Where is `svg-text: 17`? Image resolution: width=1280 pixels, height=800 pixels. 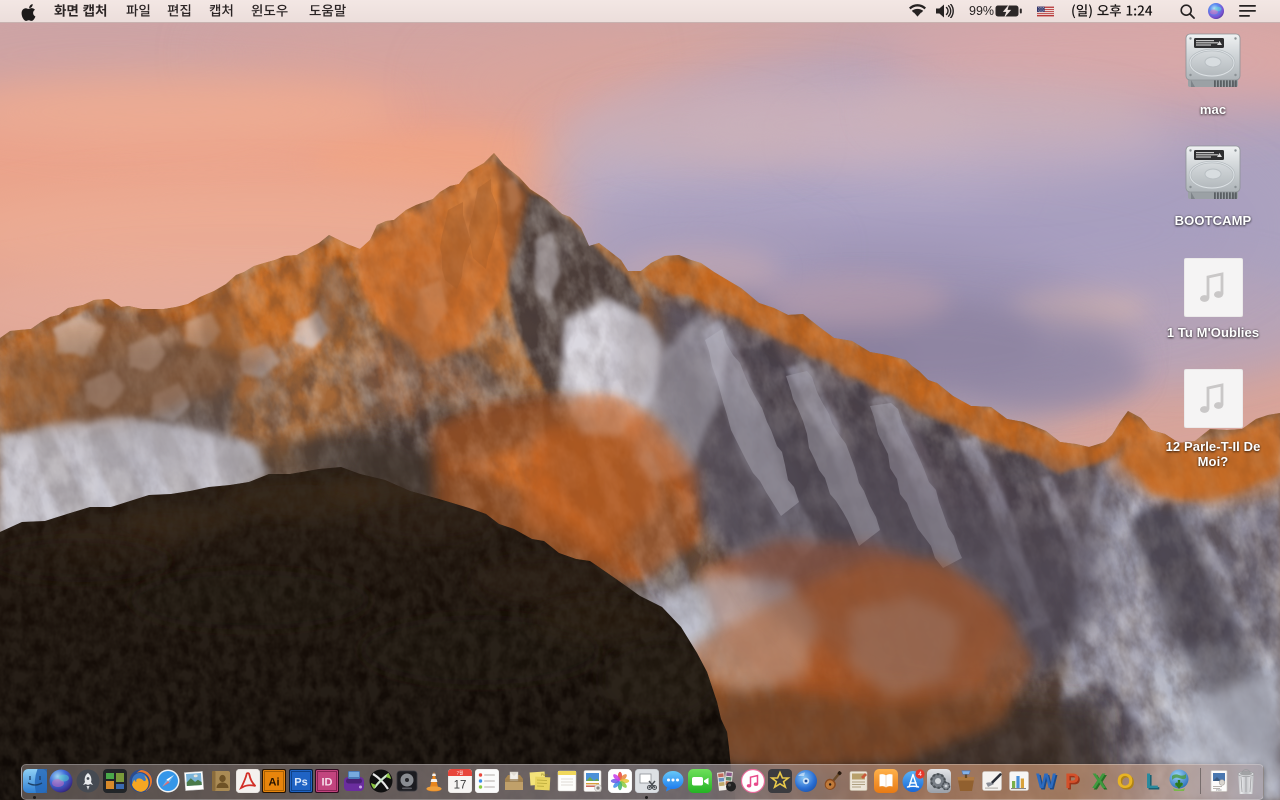 svg-text: 17 is located at coordinates (460, 786).